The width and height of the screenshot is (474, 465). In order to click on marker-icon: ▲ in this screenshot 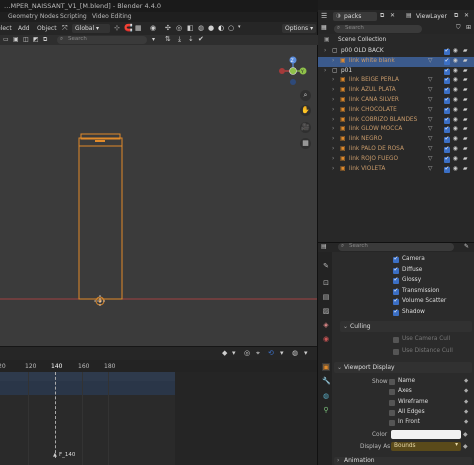, I will do `click(55, 455)`.